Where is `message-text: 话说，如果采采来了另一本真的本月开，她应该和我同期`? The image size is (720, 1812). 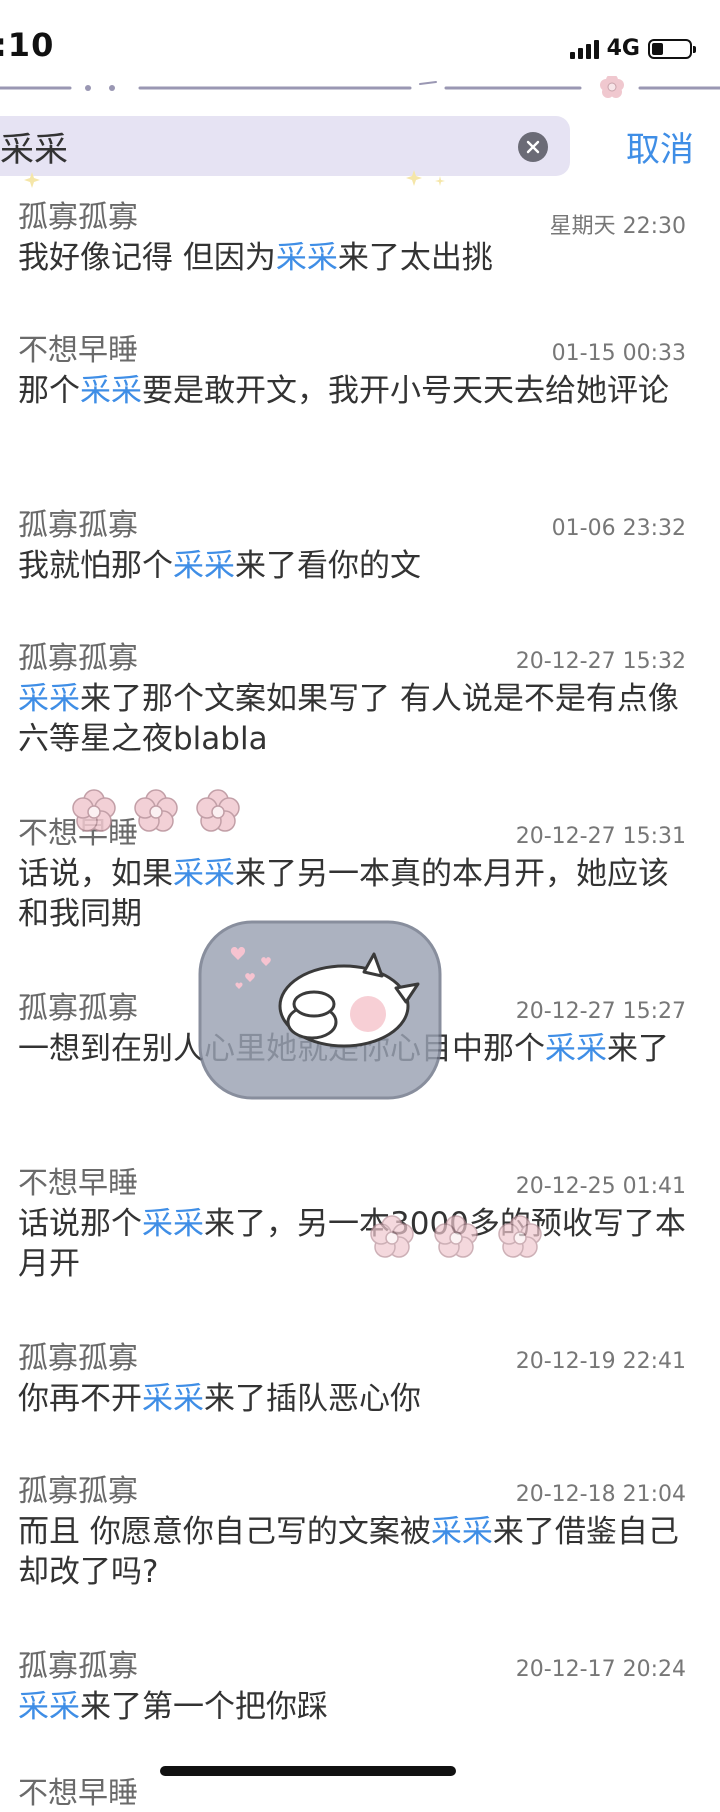
message-text: 话说，如果采采来了另一本真的本月开，她应该和我同期 is located at coordinates (356, 894).